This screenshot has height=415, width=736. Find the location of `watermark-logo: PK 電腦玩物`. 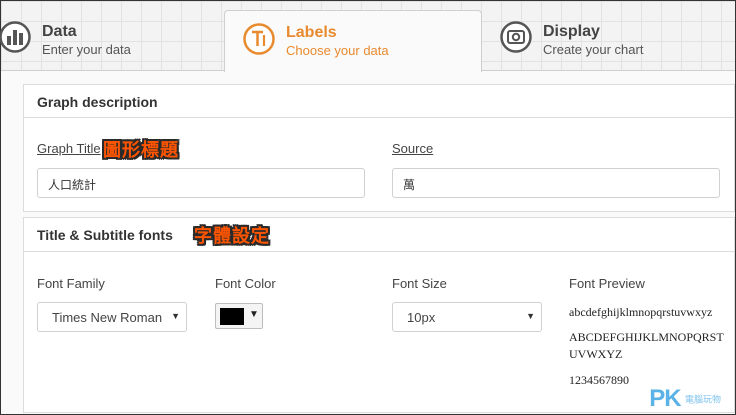

watermark-logo: PK 電腦玩物 is located at coordinates (685, 398).